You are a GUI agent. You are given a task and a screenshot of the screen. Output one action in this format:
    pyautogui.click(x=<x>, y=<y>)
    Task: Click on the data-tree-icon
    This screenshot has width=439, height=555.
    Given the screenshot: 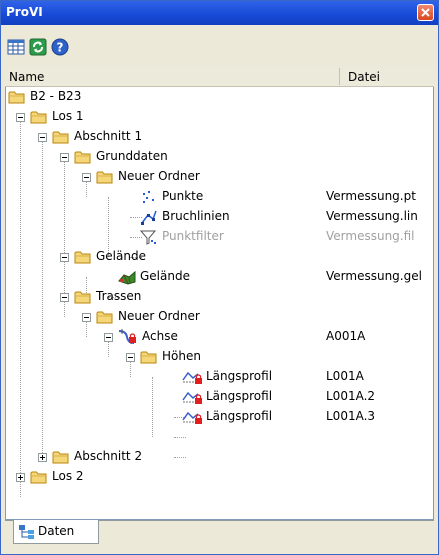 What is the action you would take?
    pyautogui.click(x=26, y=532)
    